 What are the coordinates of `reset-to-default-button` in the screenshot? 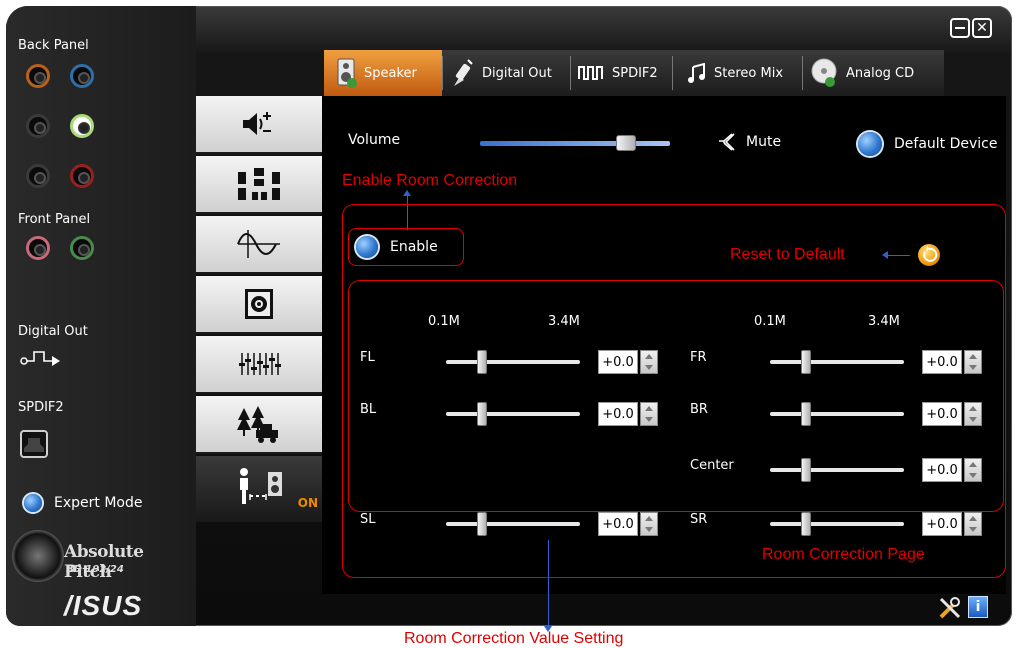 It's located at (929, 255).